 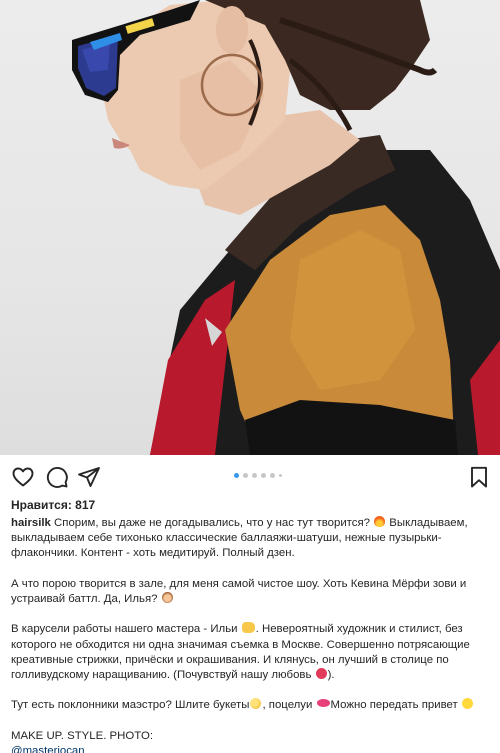 I want to click on like-button, so click(x=23, y=477).